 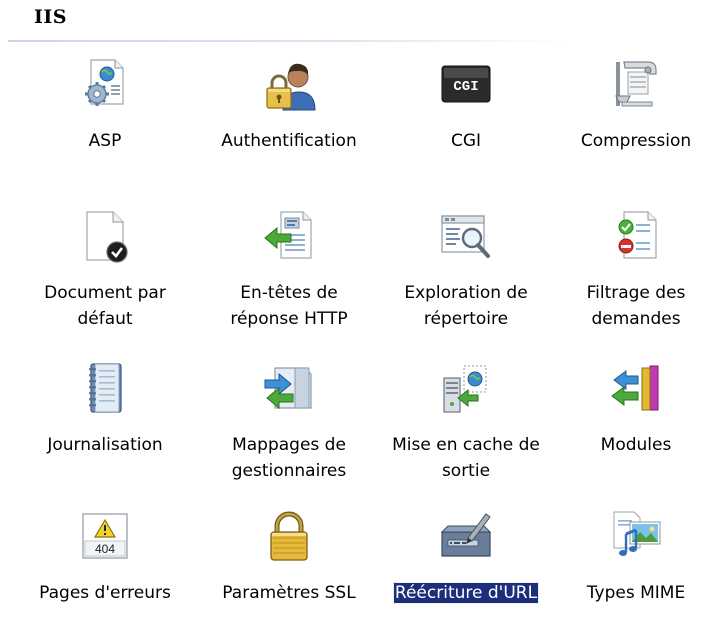 I want to click on feature-authentication: Authentification, so click(x=289, y=118).